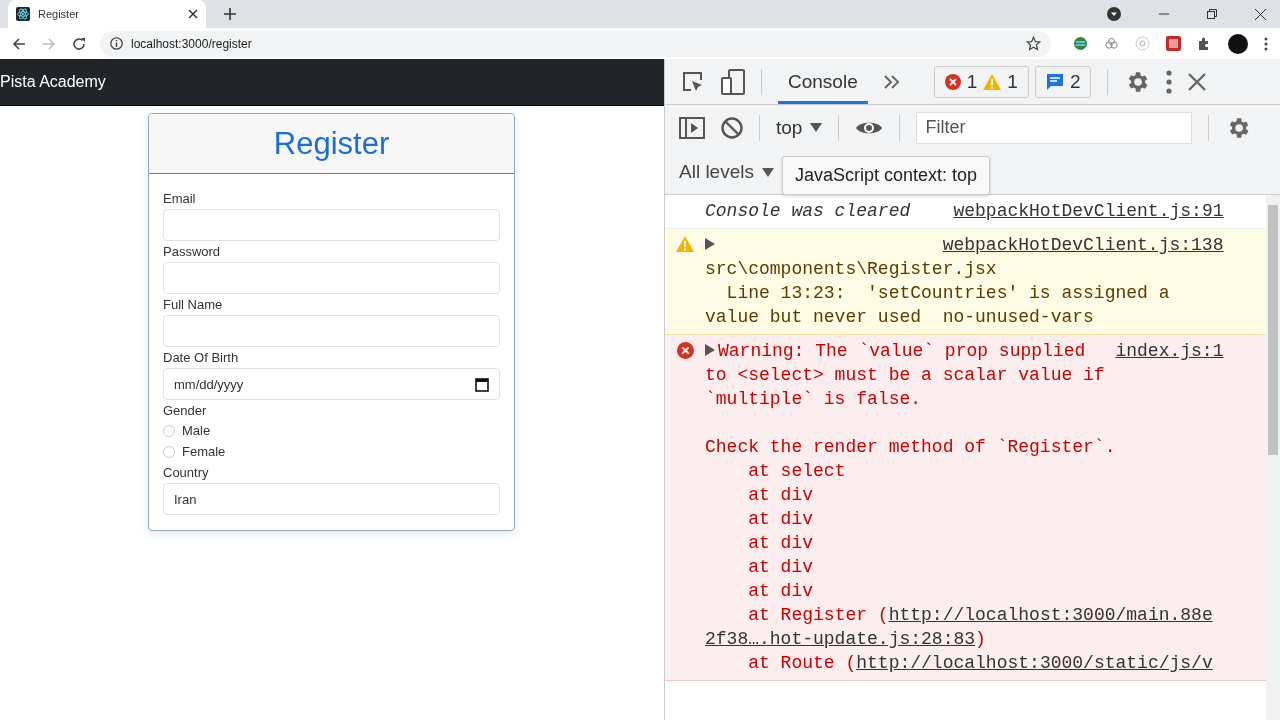 The width and height of the screenshot is (1280, 720). Describe the element at coordinates (1033, 43) in the screenshot. I see `star-icon` at that location.